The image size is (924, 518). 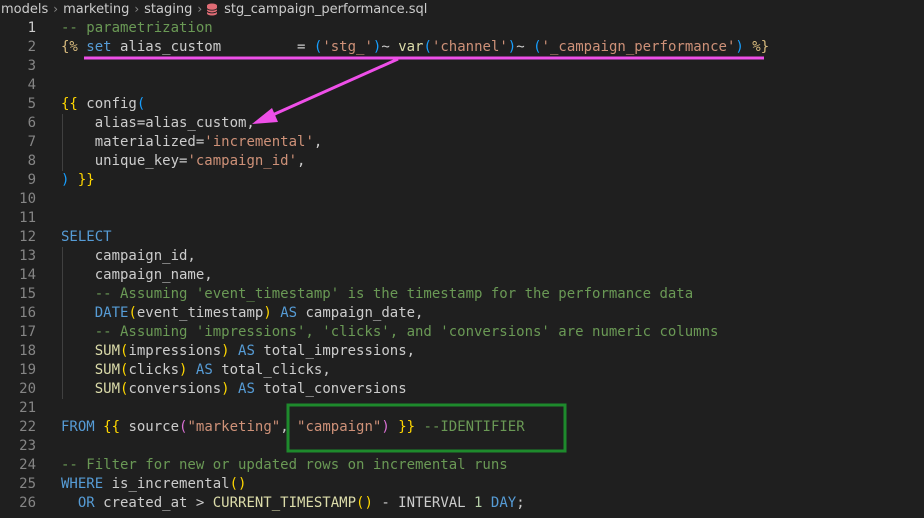 What do you see at coordinates (462, 218) in the screenshot?
I see `code-line: 11` at bounding box center [462, 218].